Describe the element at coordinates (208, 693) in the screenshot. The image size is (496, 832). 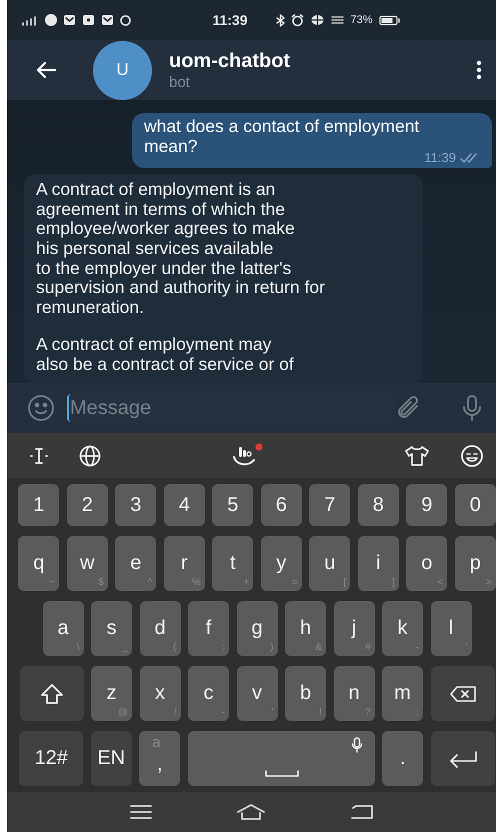
I see `key: c -` at that location.